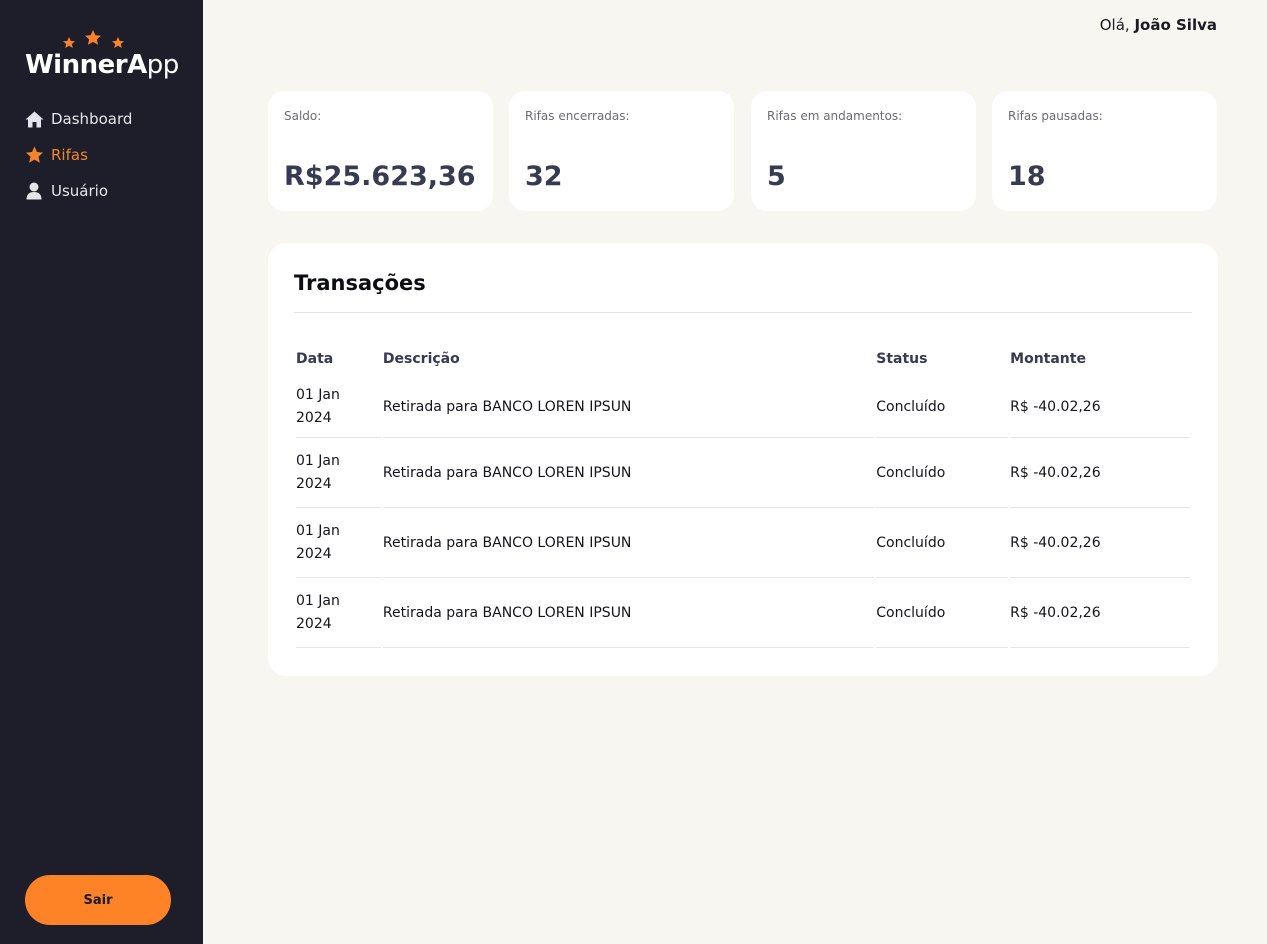  I want to click on column-header-description: Descrição, so click(628, 357).